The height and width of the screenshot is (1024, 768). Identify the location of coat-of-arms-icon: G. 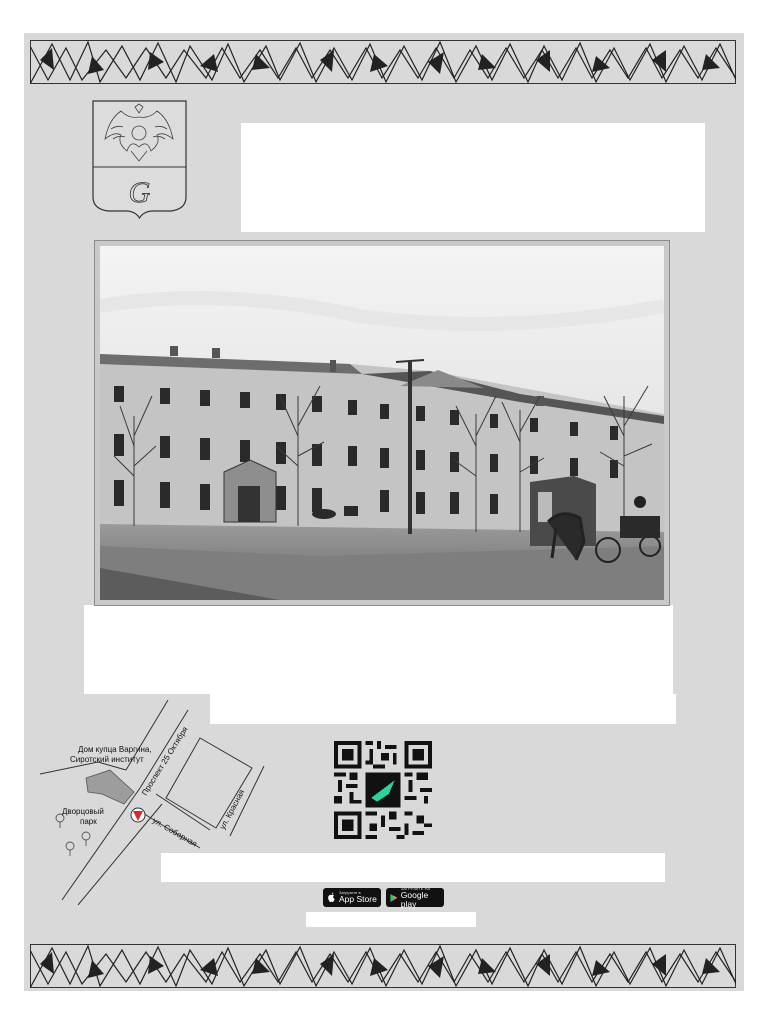
(139, 159).